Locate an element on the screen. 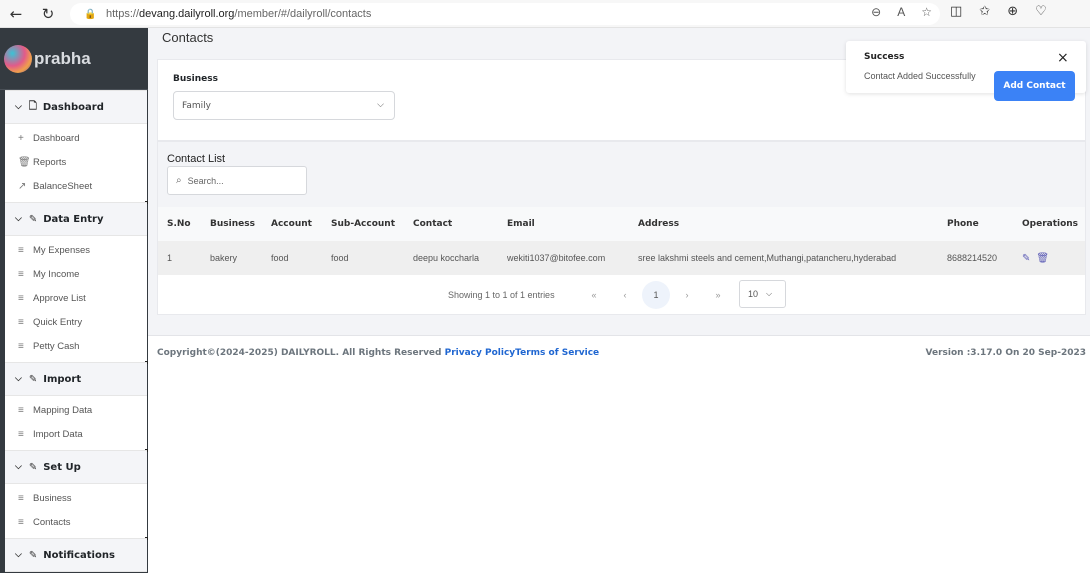 This screenshot has width=1090, height=573. prev-page-button: ‹ is located at coordinates (625, 295).